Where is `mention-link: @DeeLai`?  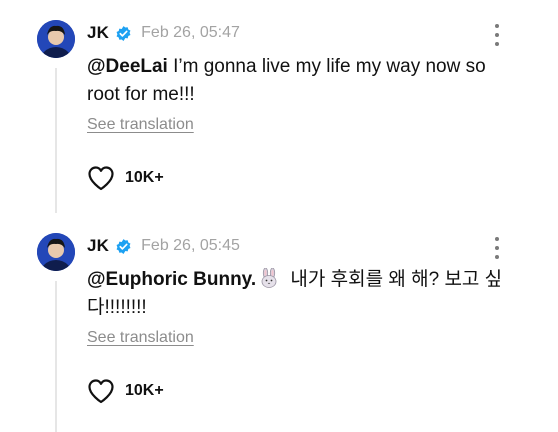 mention-link: @DeeLai is located at coordinates (127, 66).